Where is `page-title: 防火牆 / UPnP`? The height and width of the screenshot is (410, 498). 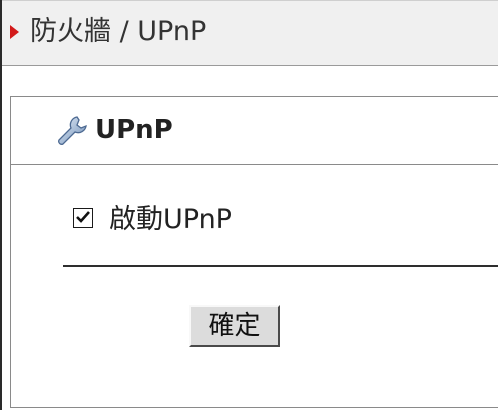
page-title: 防火牆 / UPnP is located at coordinates (118, 31).